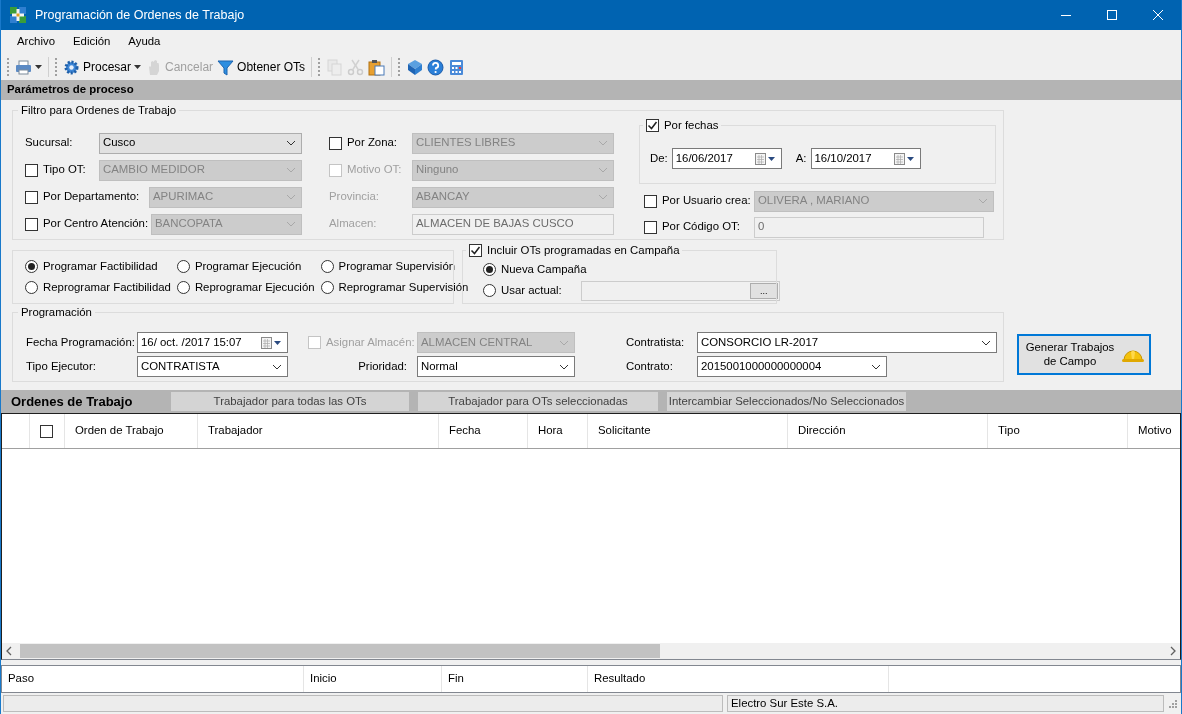 Image resolution: width=1182 pixels, height=714 pixels. Describe the element at coordinates (1112, 15) in the screenshot. I see `maximize-icon` at that location.